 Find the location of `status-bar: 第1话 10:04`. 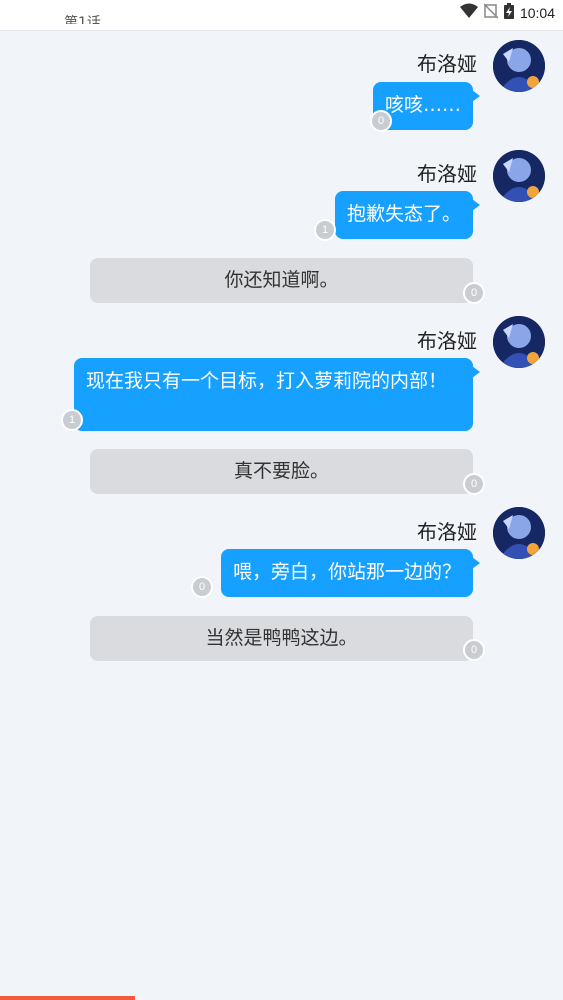

status-bar: 第1话 10:04 is located at coordinates (281, 15).